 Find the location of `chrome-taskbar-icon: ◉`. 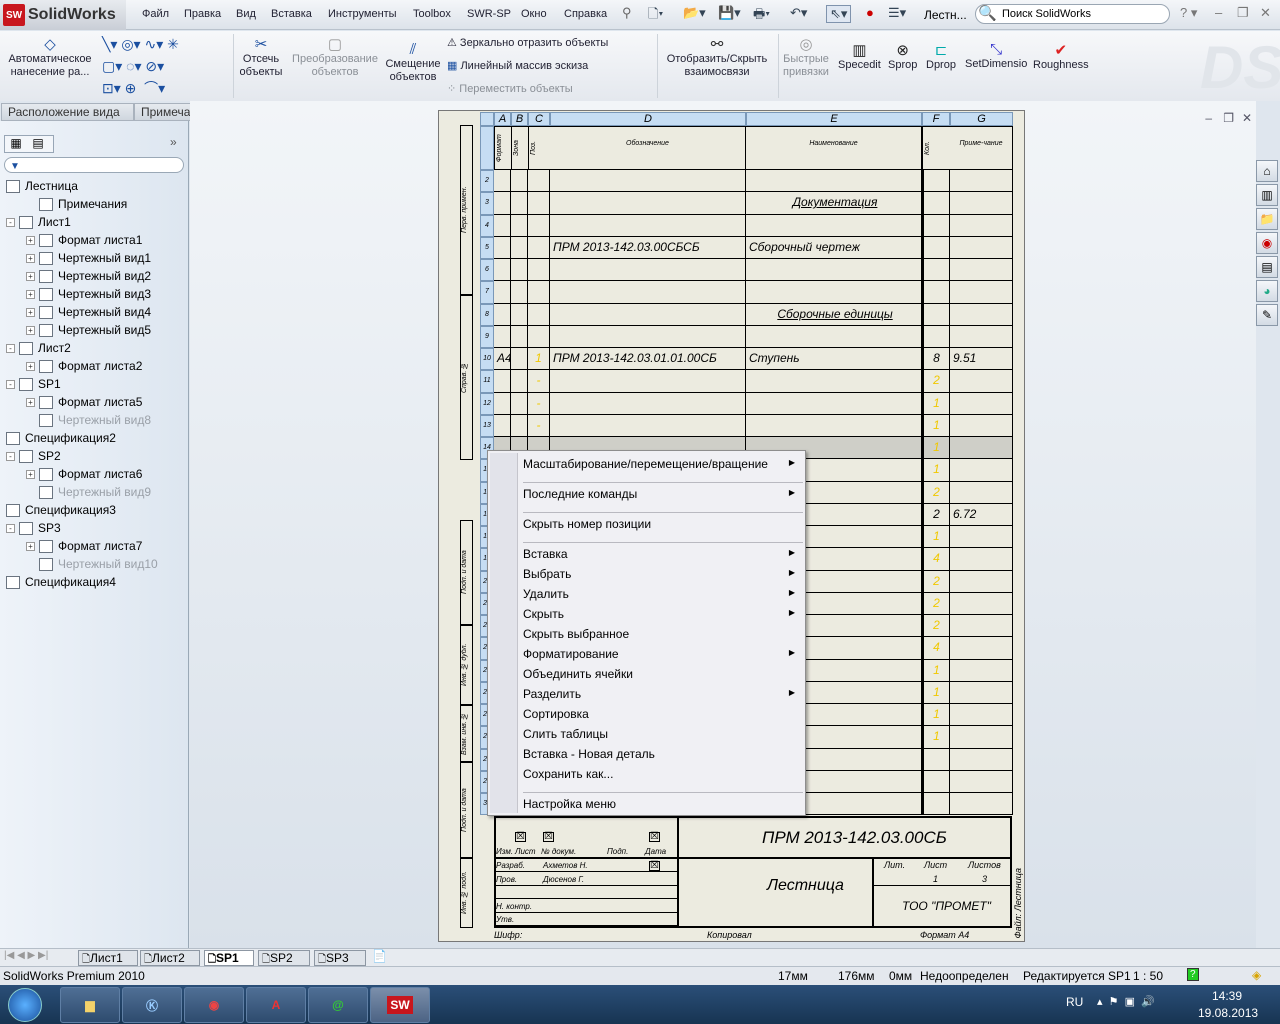

chrome-taskbar-icon: ◉ is located at coordinates (214, 1005).